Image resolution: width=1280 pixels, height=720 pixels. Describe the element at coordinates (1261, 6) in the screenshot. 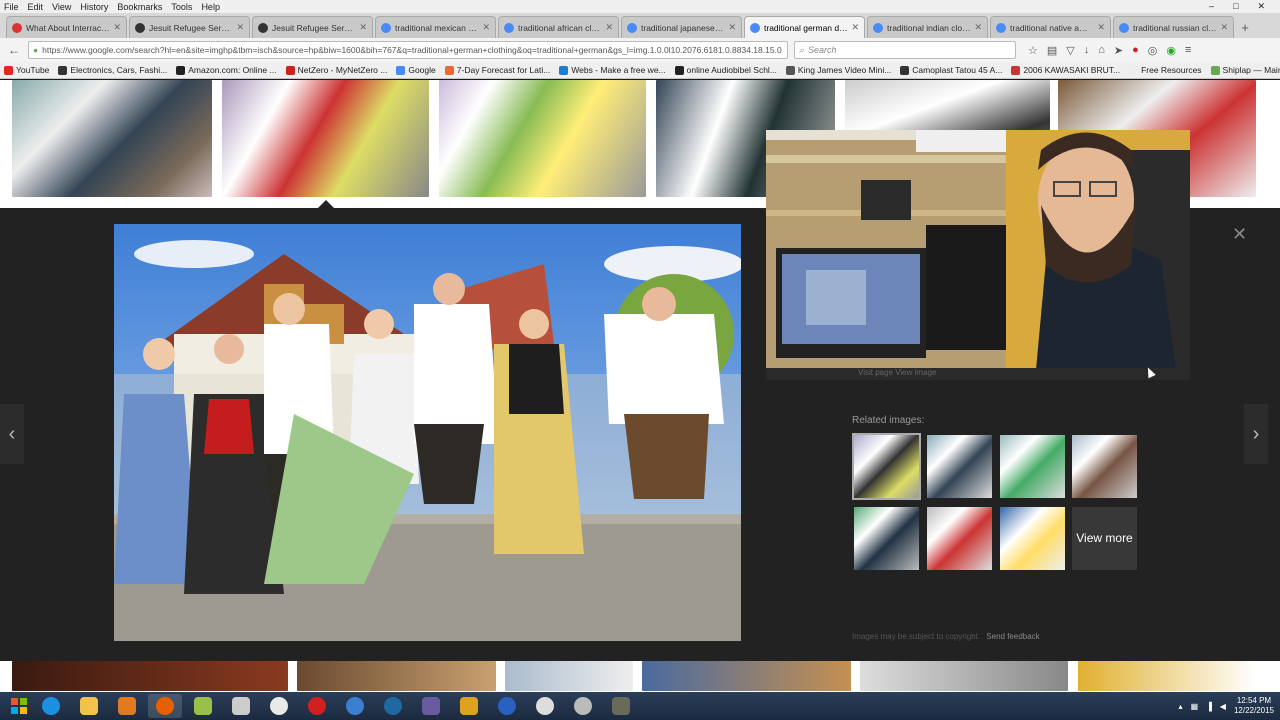

I see `close-window-button: ✕` at that location.